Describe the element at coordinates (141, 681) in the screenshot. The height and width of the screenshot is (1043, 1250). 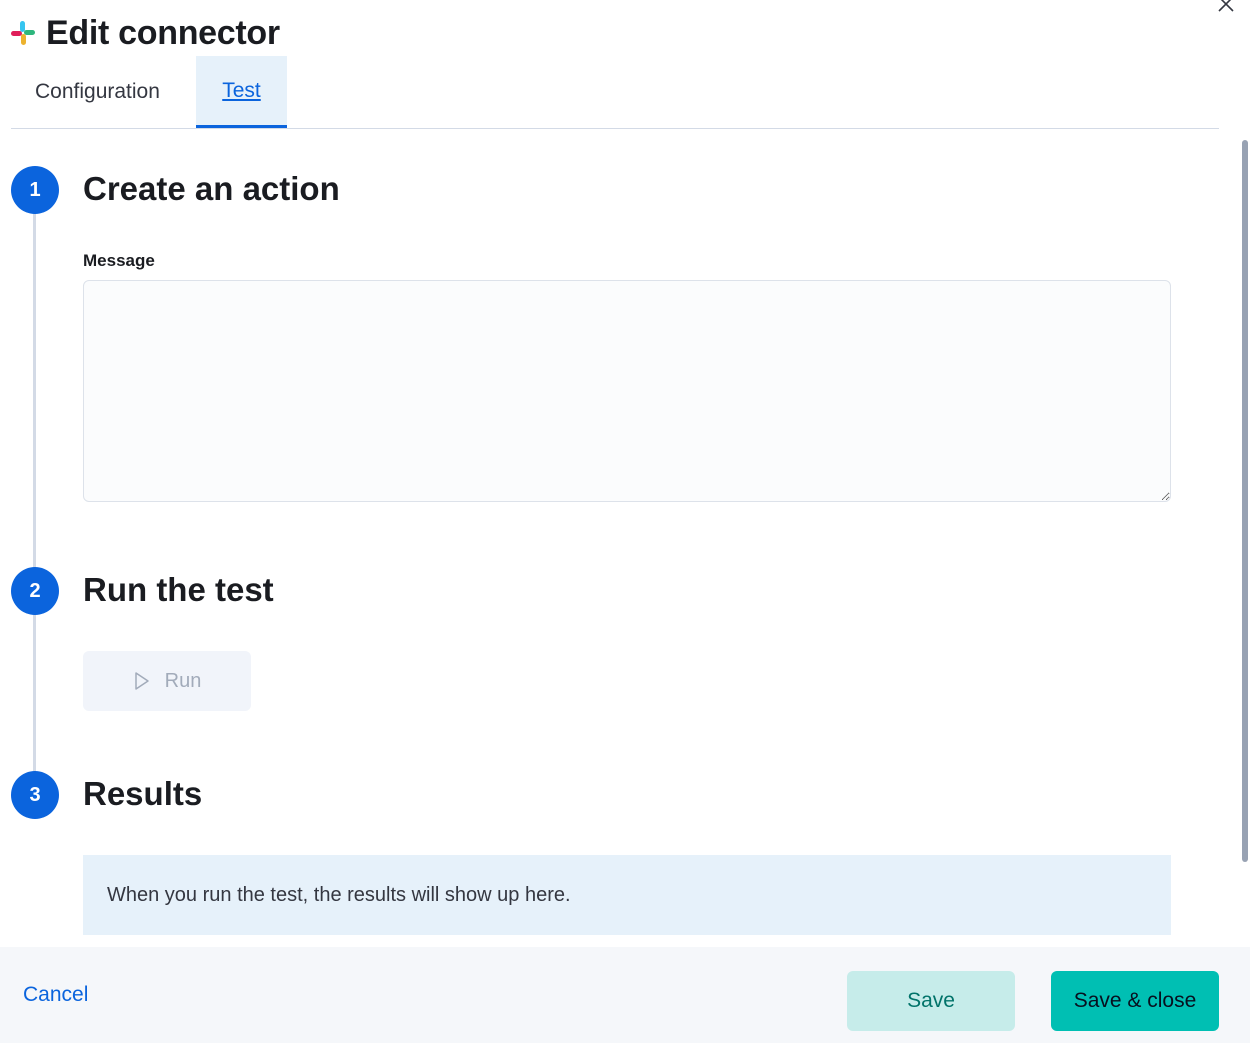
I see `play-icon` at that location.